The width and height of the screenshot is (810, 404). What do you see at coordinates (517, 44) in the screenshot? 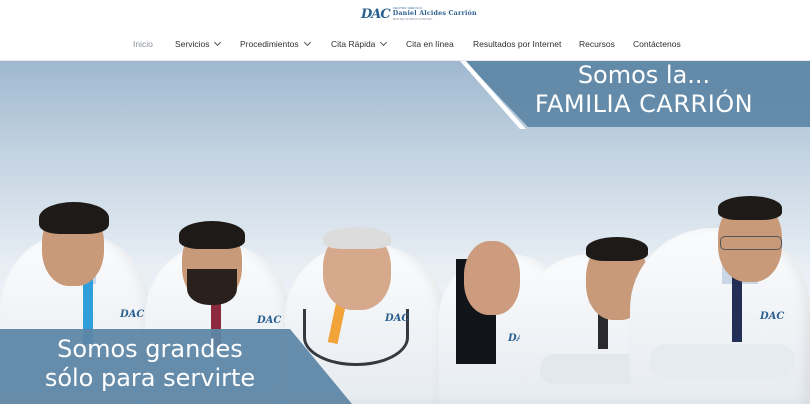
I see `nav-item-resultados: Resultados por Internet` at bounding box center [517, 44].